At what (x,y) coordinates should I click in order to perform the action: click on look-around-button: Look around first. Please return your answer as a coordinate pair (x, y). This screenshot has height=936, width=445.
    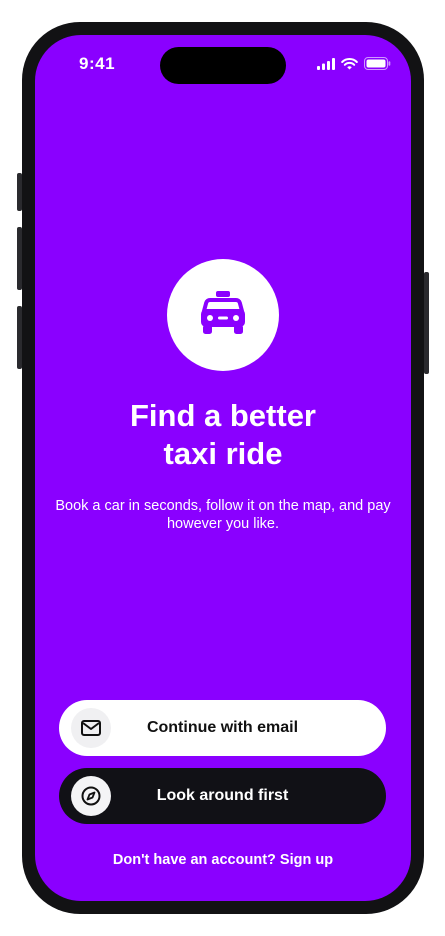
    Looking at the image, I should click on (222, 796).